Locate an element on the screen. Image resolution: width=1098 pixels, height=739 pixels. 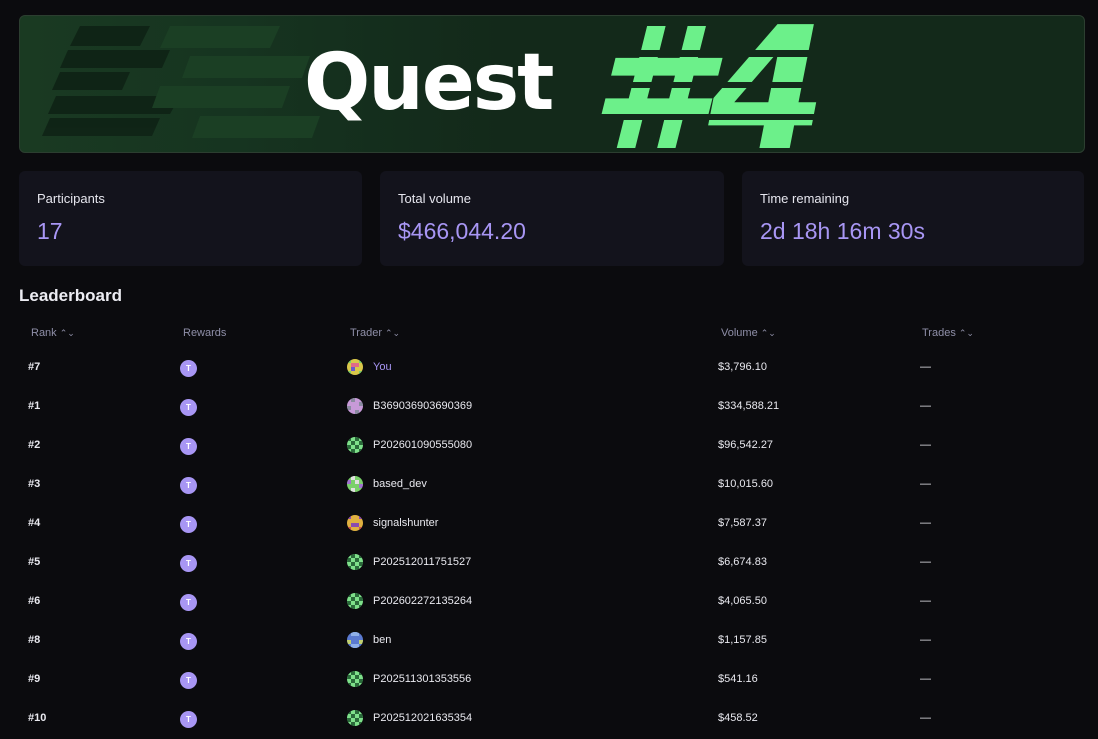
total-volume-label: Total volume is located at coordinates (434, 198).